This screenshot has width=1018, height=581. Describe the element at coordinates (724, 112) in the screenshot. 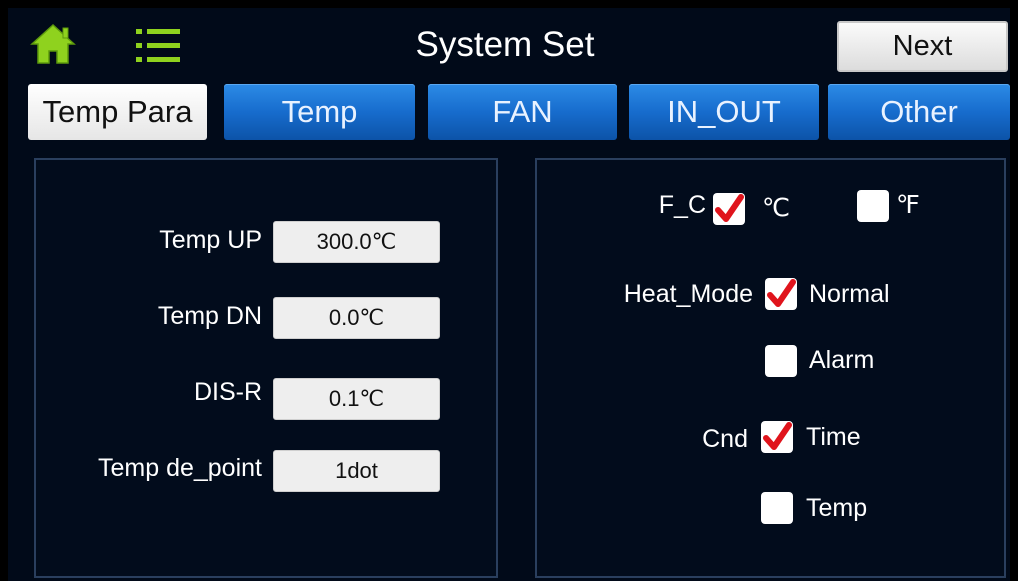

I see `tab-in-out: IN_OUT` at that location.